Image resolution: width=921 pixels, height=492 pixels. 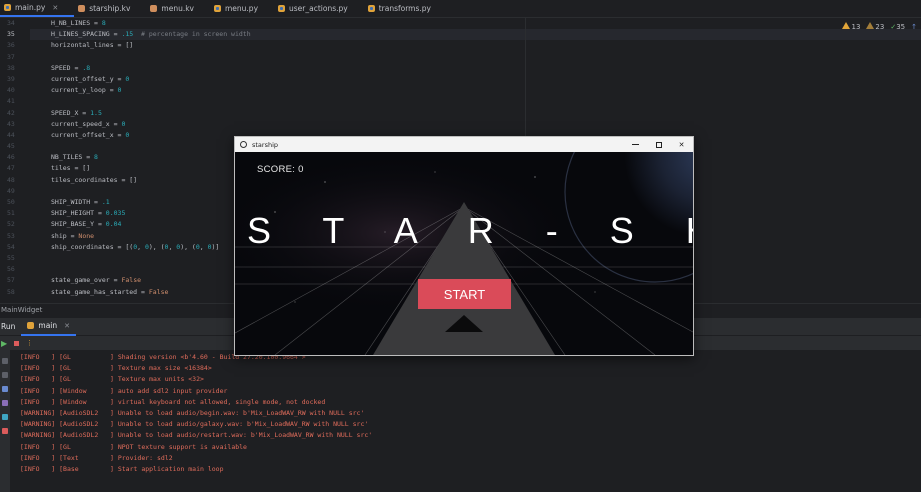 I want to click on tab-label: menu.py, so click(x=242, y=8).